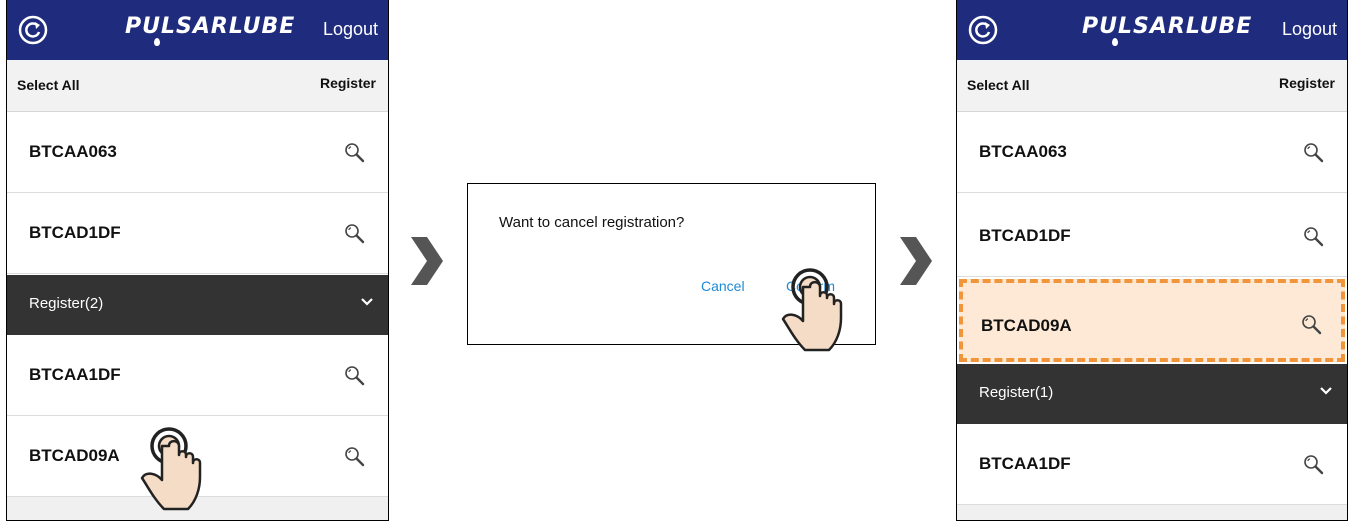 This screenshot has height=521, width=1353. Describe the element at coordinates (66, 303) in the screenshot. I see `section-label: Register(2)` at that location.